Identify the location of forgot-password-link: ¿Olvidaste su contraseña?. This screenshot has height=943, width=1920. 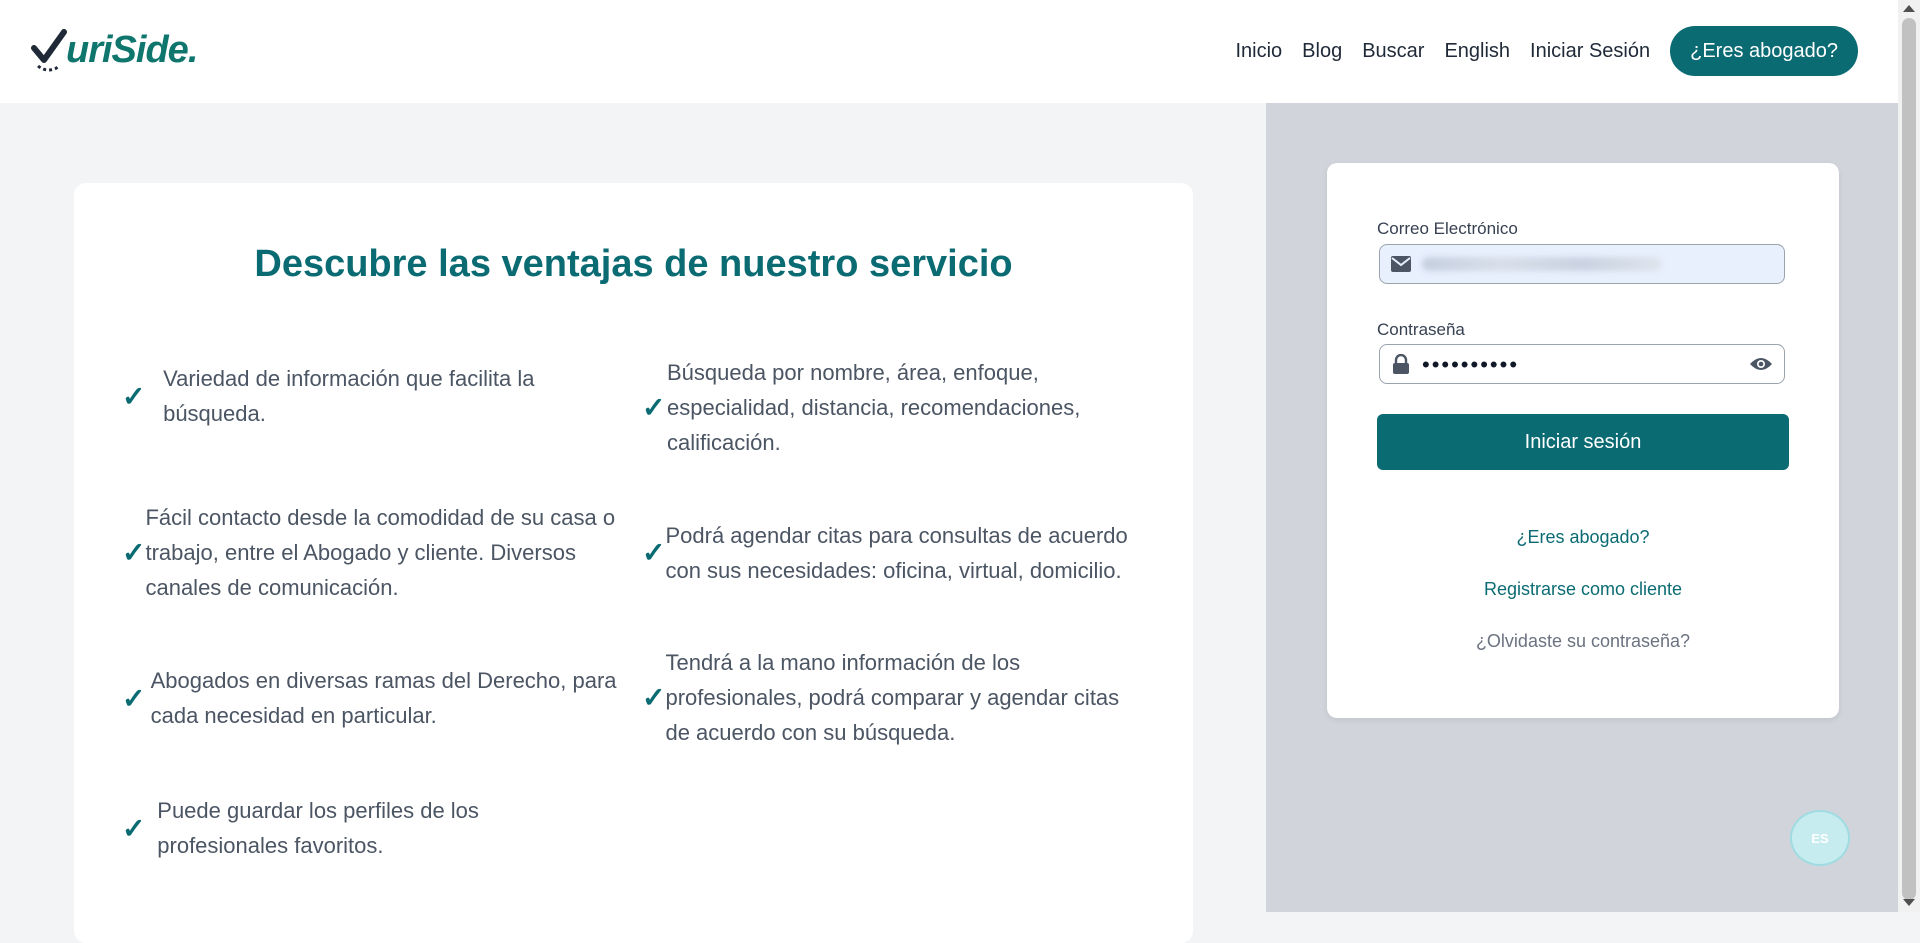
(1583, 641).